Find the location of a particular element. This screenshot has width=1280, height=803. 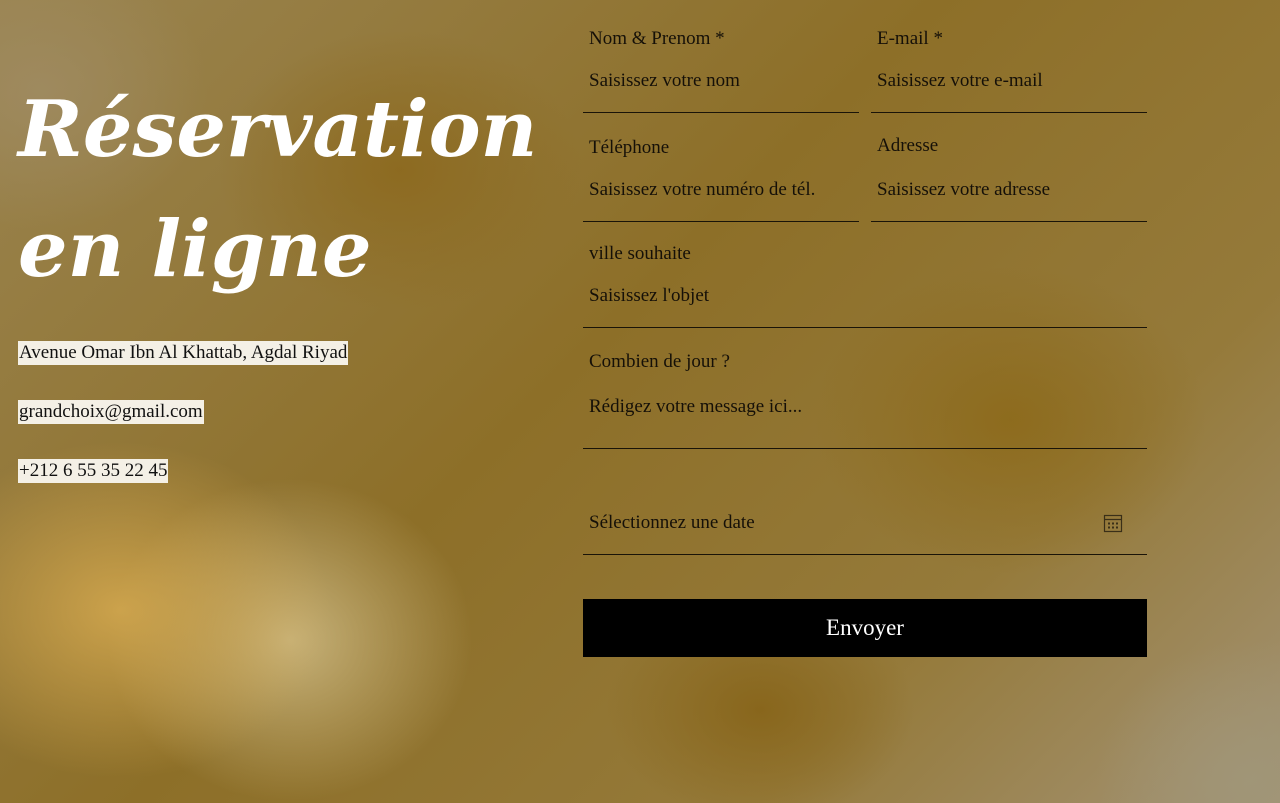

phone-label: Téléphone is located at coordinates (629, 147).